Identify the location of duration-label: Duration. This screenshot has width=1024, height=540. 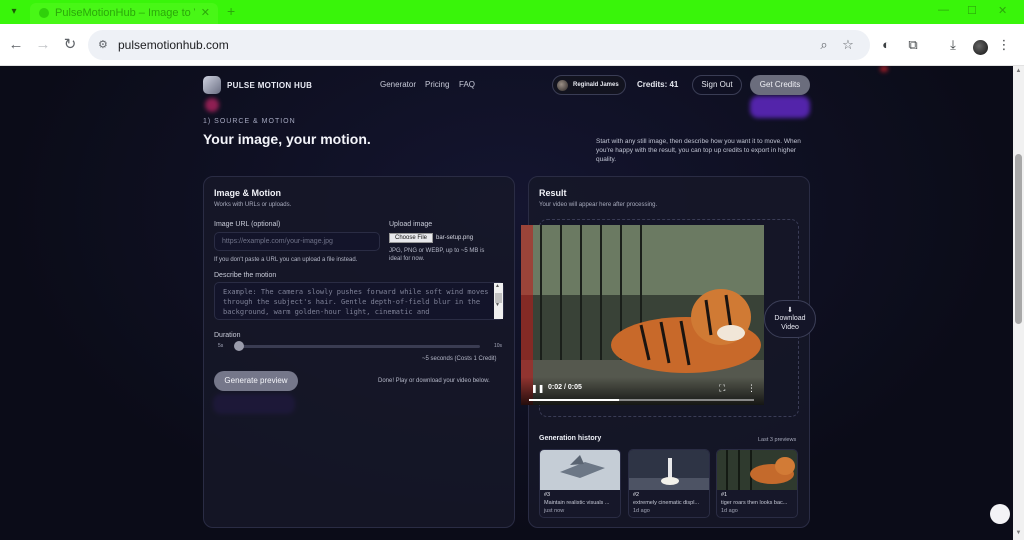
(227, 335).